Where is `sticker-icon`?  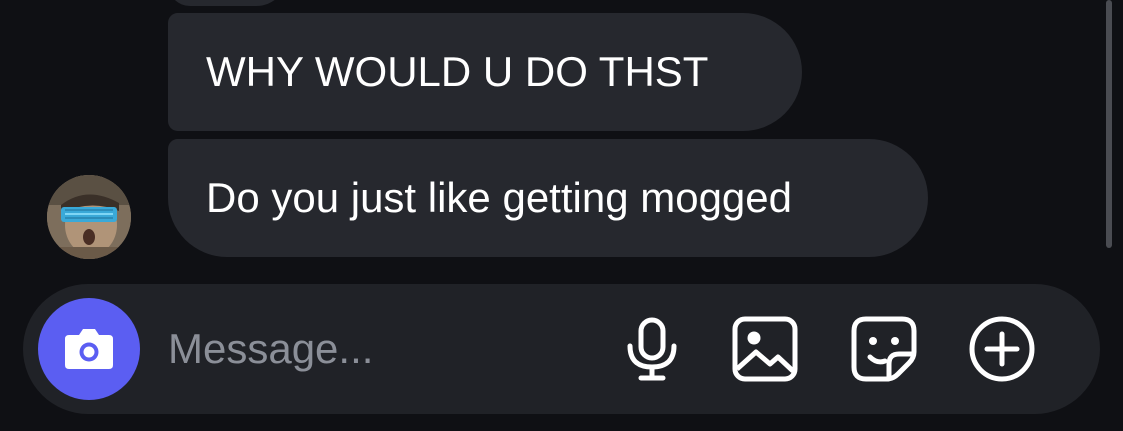 sticker-icon is located at coordinates (884, 349).